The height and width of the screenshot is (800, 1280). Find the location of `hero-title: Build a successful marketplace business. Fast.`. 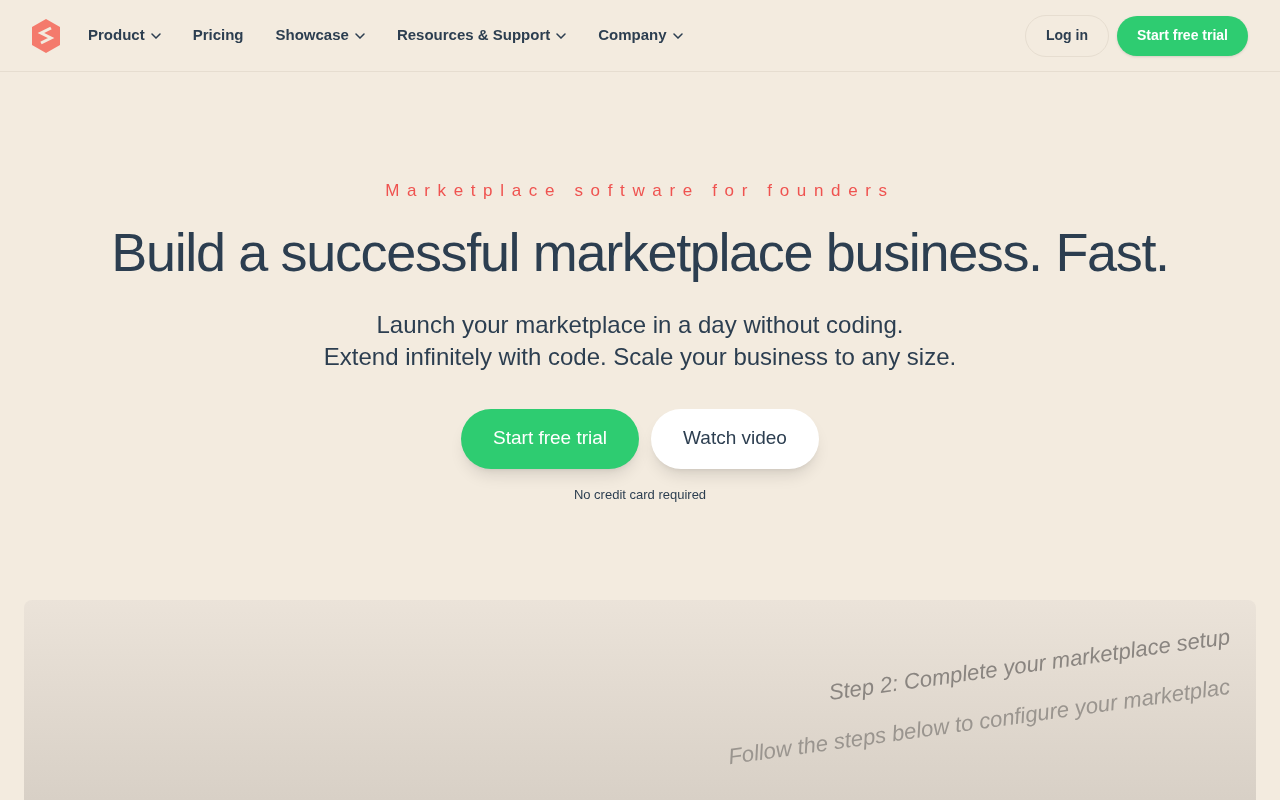

hero-title: Build a successful marketplace business. Fast. is located at coordinates (640, 252).